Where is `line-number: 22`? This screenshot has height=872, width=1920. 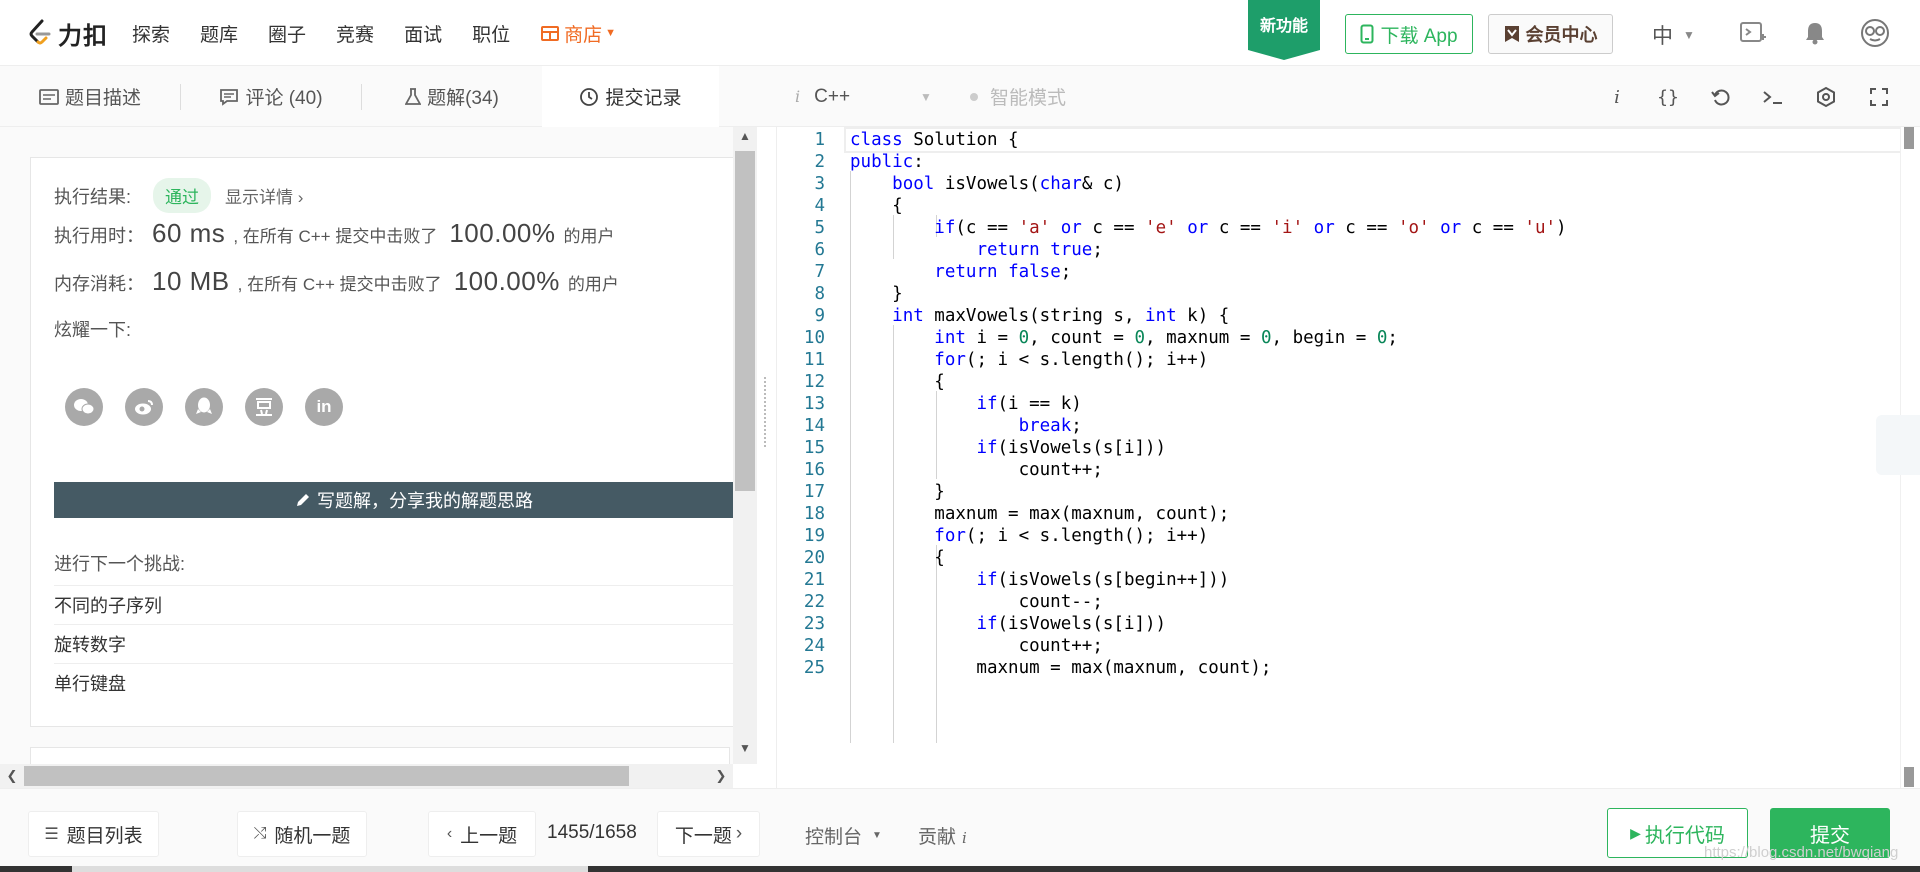 line-number: 22 is located at coordinates (814, 602).